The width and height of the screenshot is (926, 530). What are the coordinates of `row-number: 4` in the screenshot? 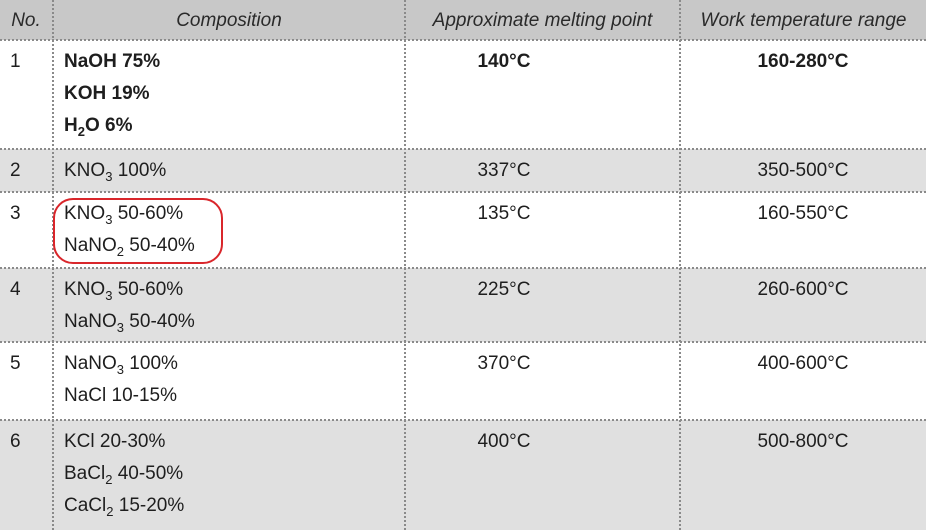 It's located at (15, 289).